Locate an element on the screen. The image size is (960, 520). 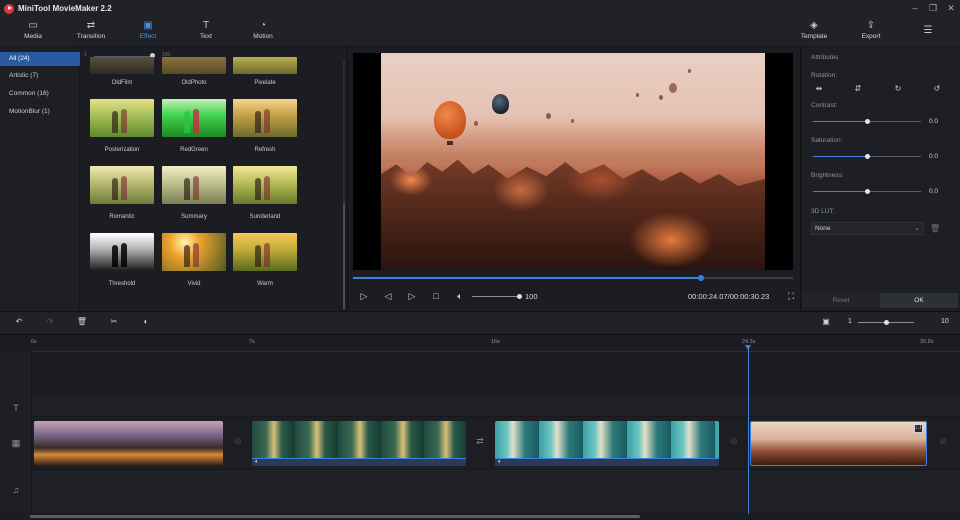
slider-min-label: 1 is located at coordinates (85, 55).